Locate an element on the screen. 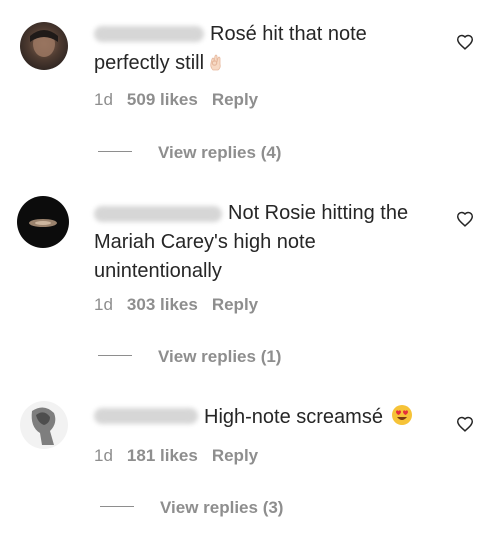 The image size is (502, 552). likes-count: 509 likes is located at coordinates (162, 99).